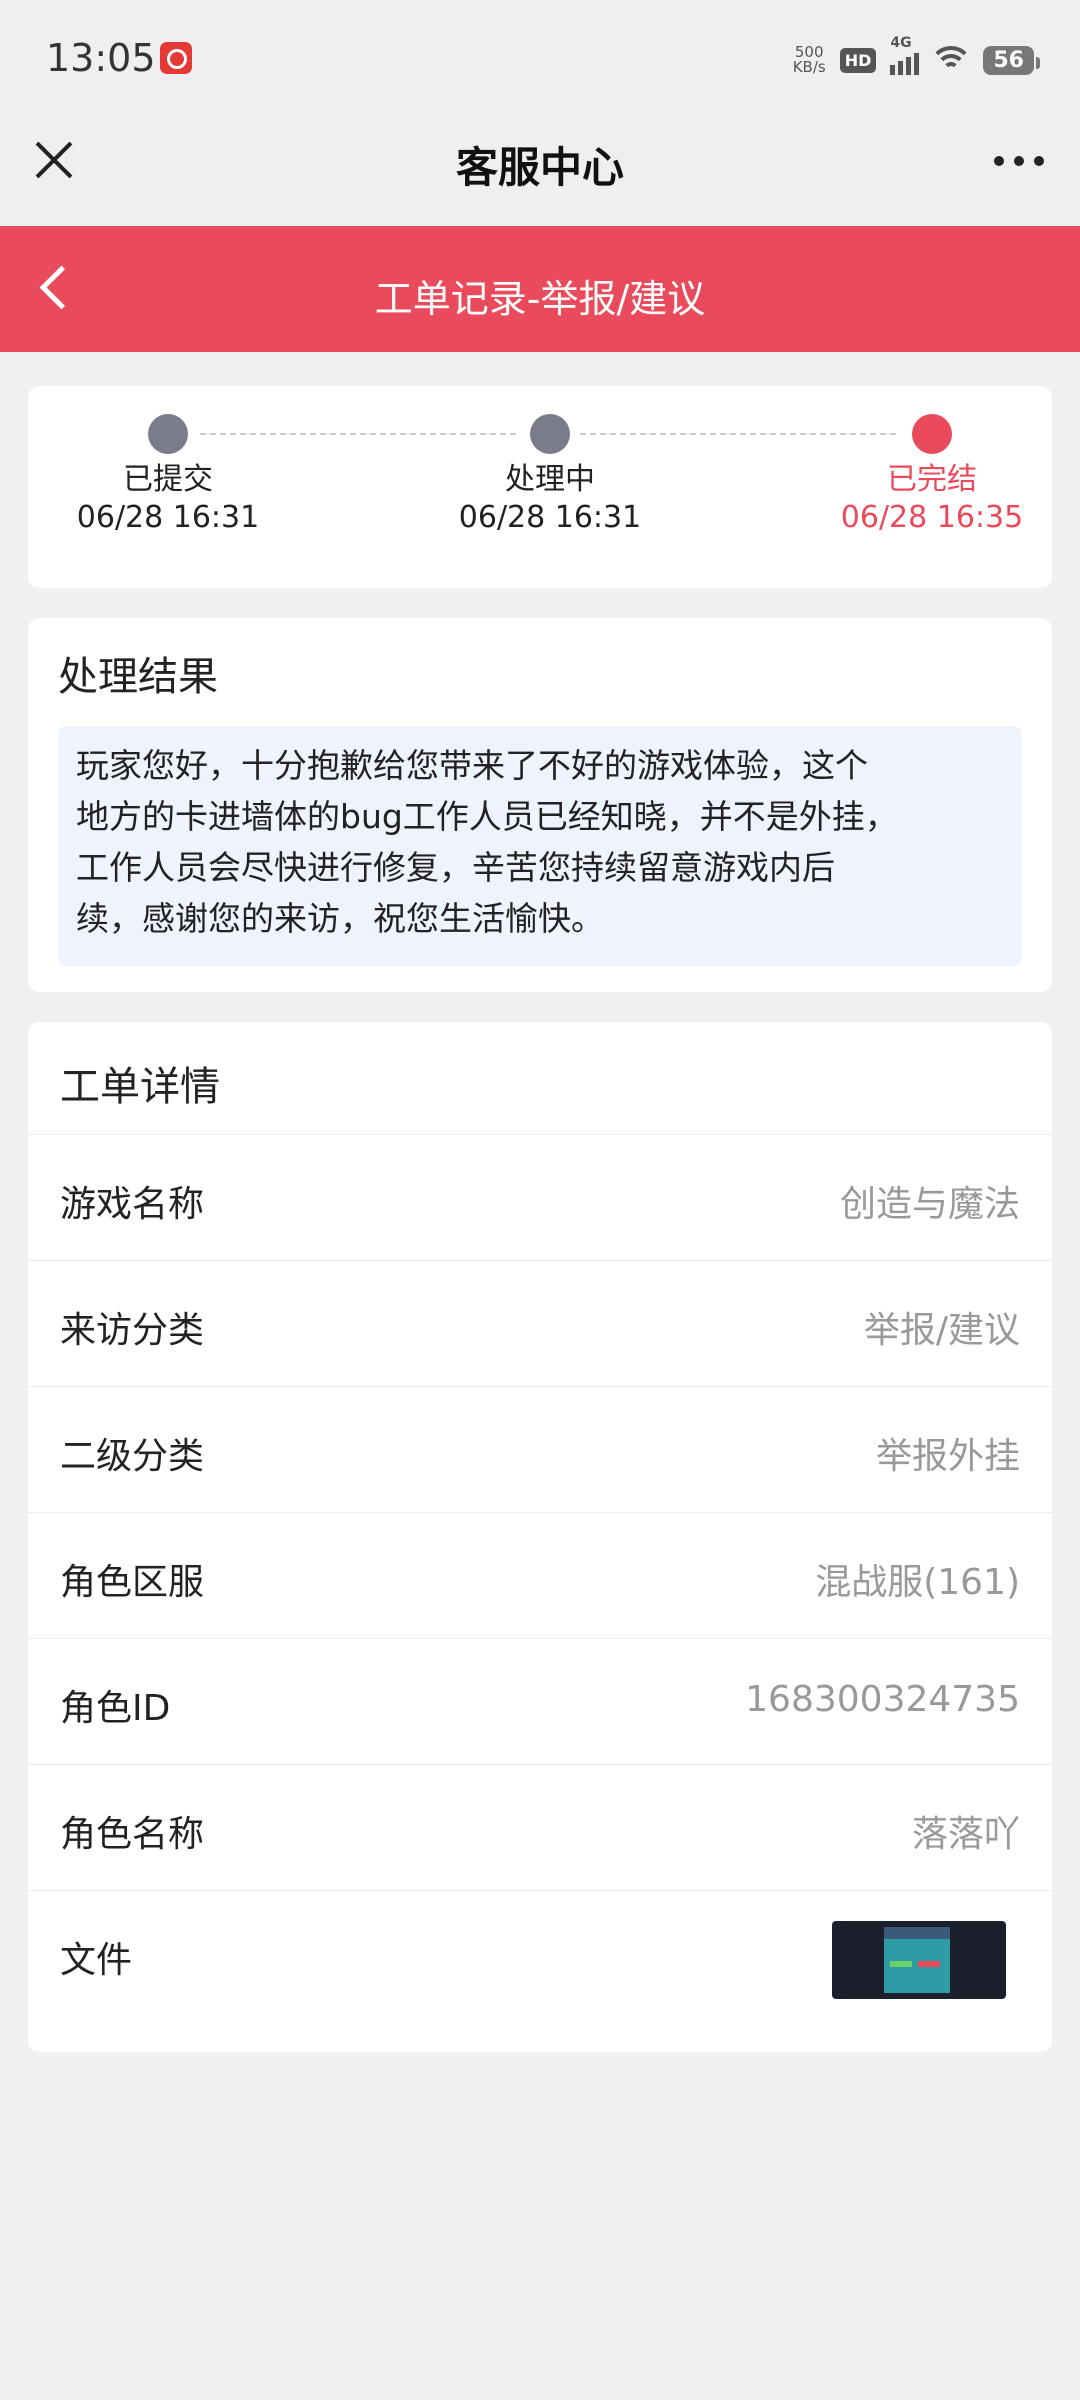  What do you see at coordinates (809, 59) in the screenshot?
I see `net-speed: 500 KB/s` at bounding box center [809, 59].